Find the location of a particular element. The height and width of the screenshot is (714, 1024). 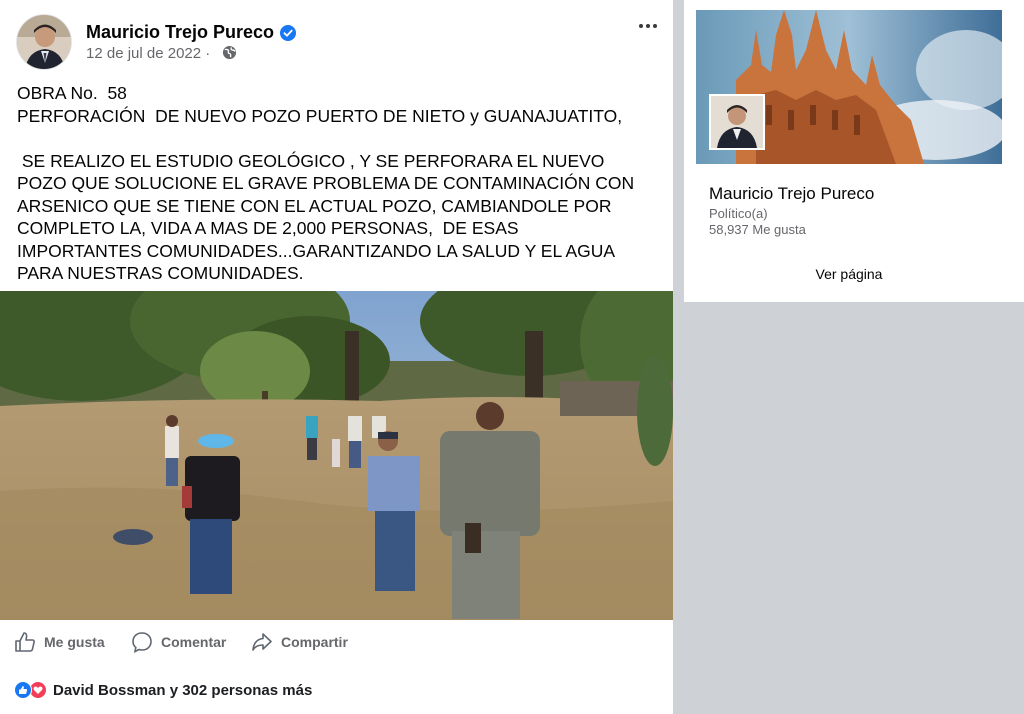

like-label: Me gusta is located at coordinates (74, 642).